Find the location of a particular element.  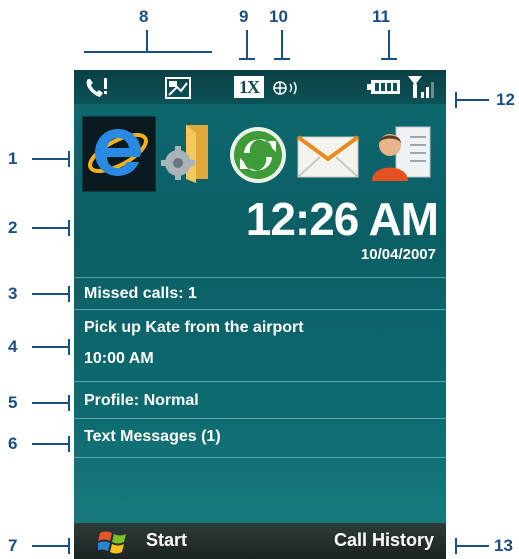

callout-line-8-bar is located at coordinates (148, 52).